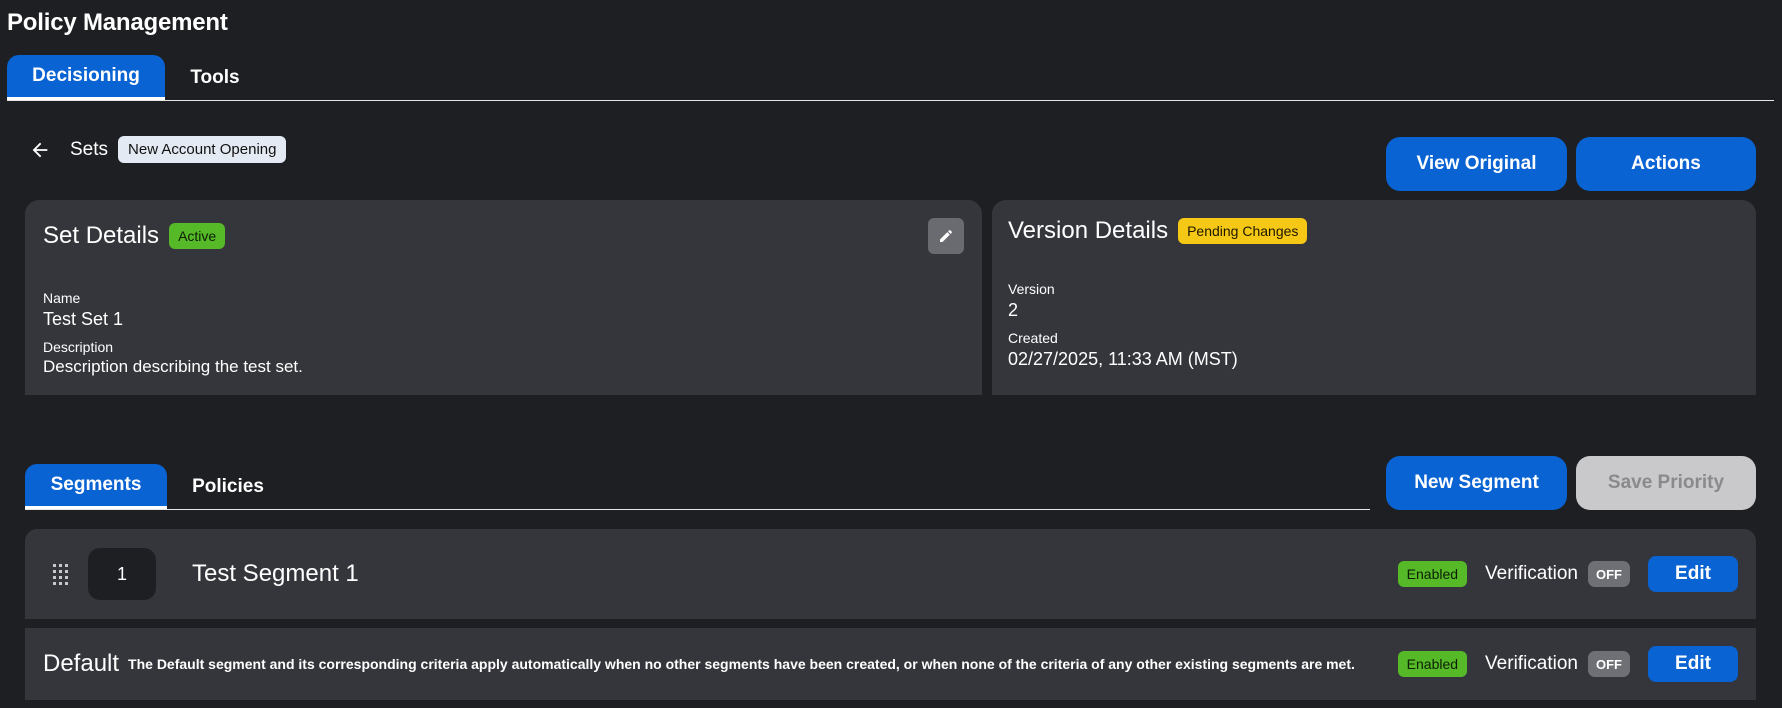  Describe the element at coordinates (1013, 310) in the screenshot. I see `version-value: 2` at that location.